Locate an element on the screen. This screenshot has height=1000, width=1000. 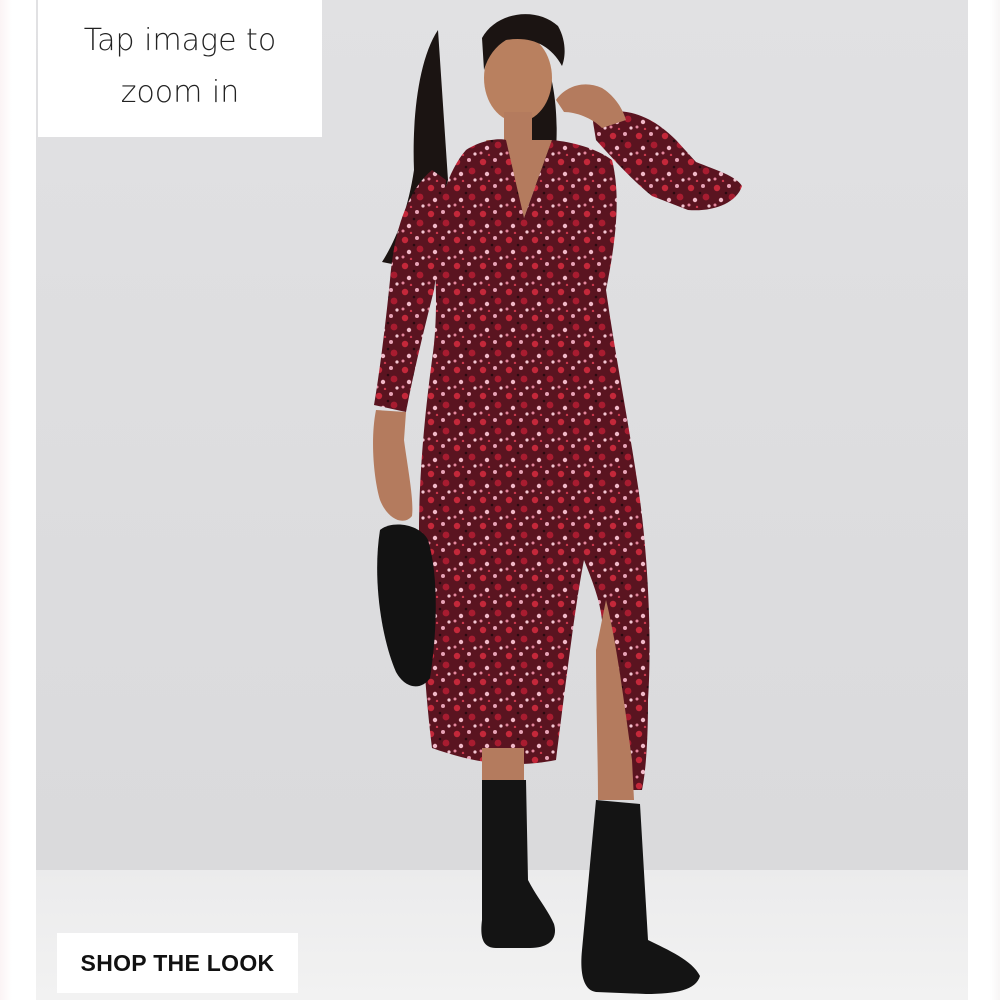
zoom-hint-text: Tap image to zoom in is located at coordinates (180, 66).